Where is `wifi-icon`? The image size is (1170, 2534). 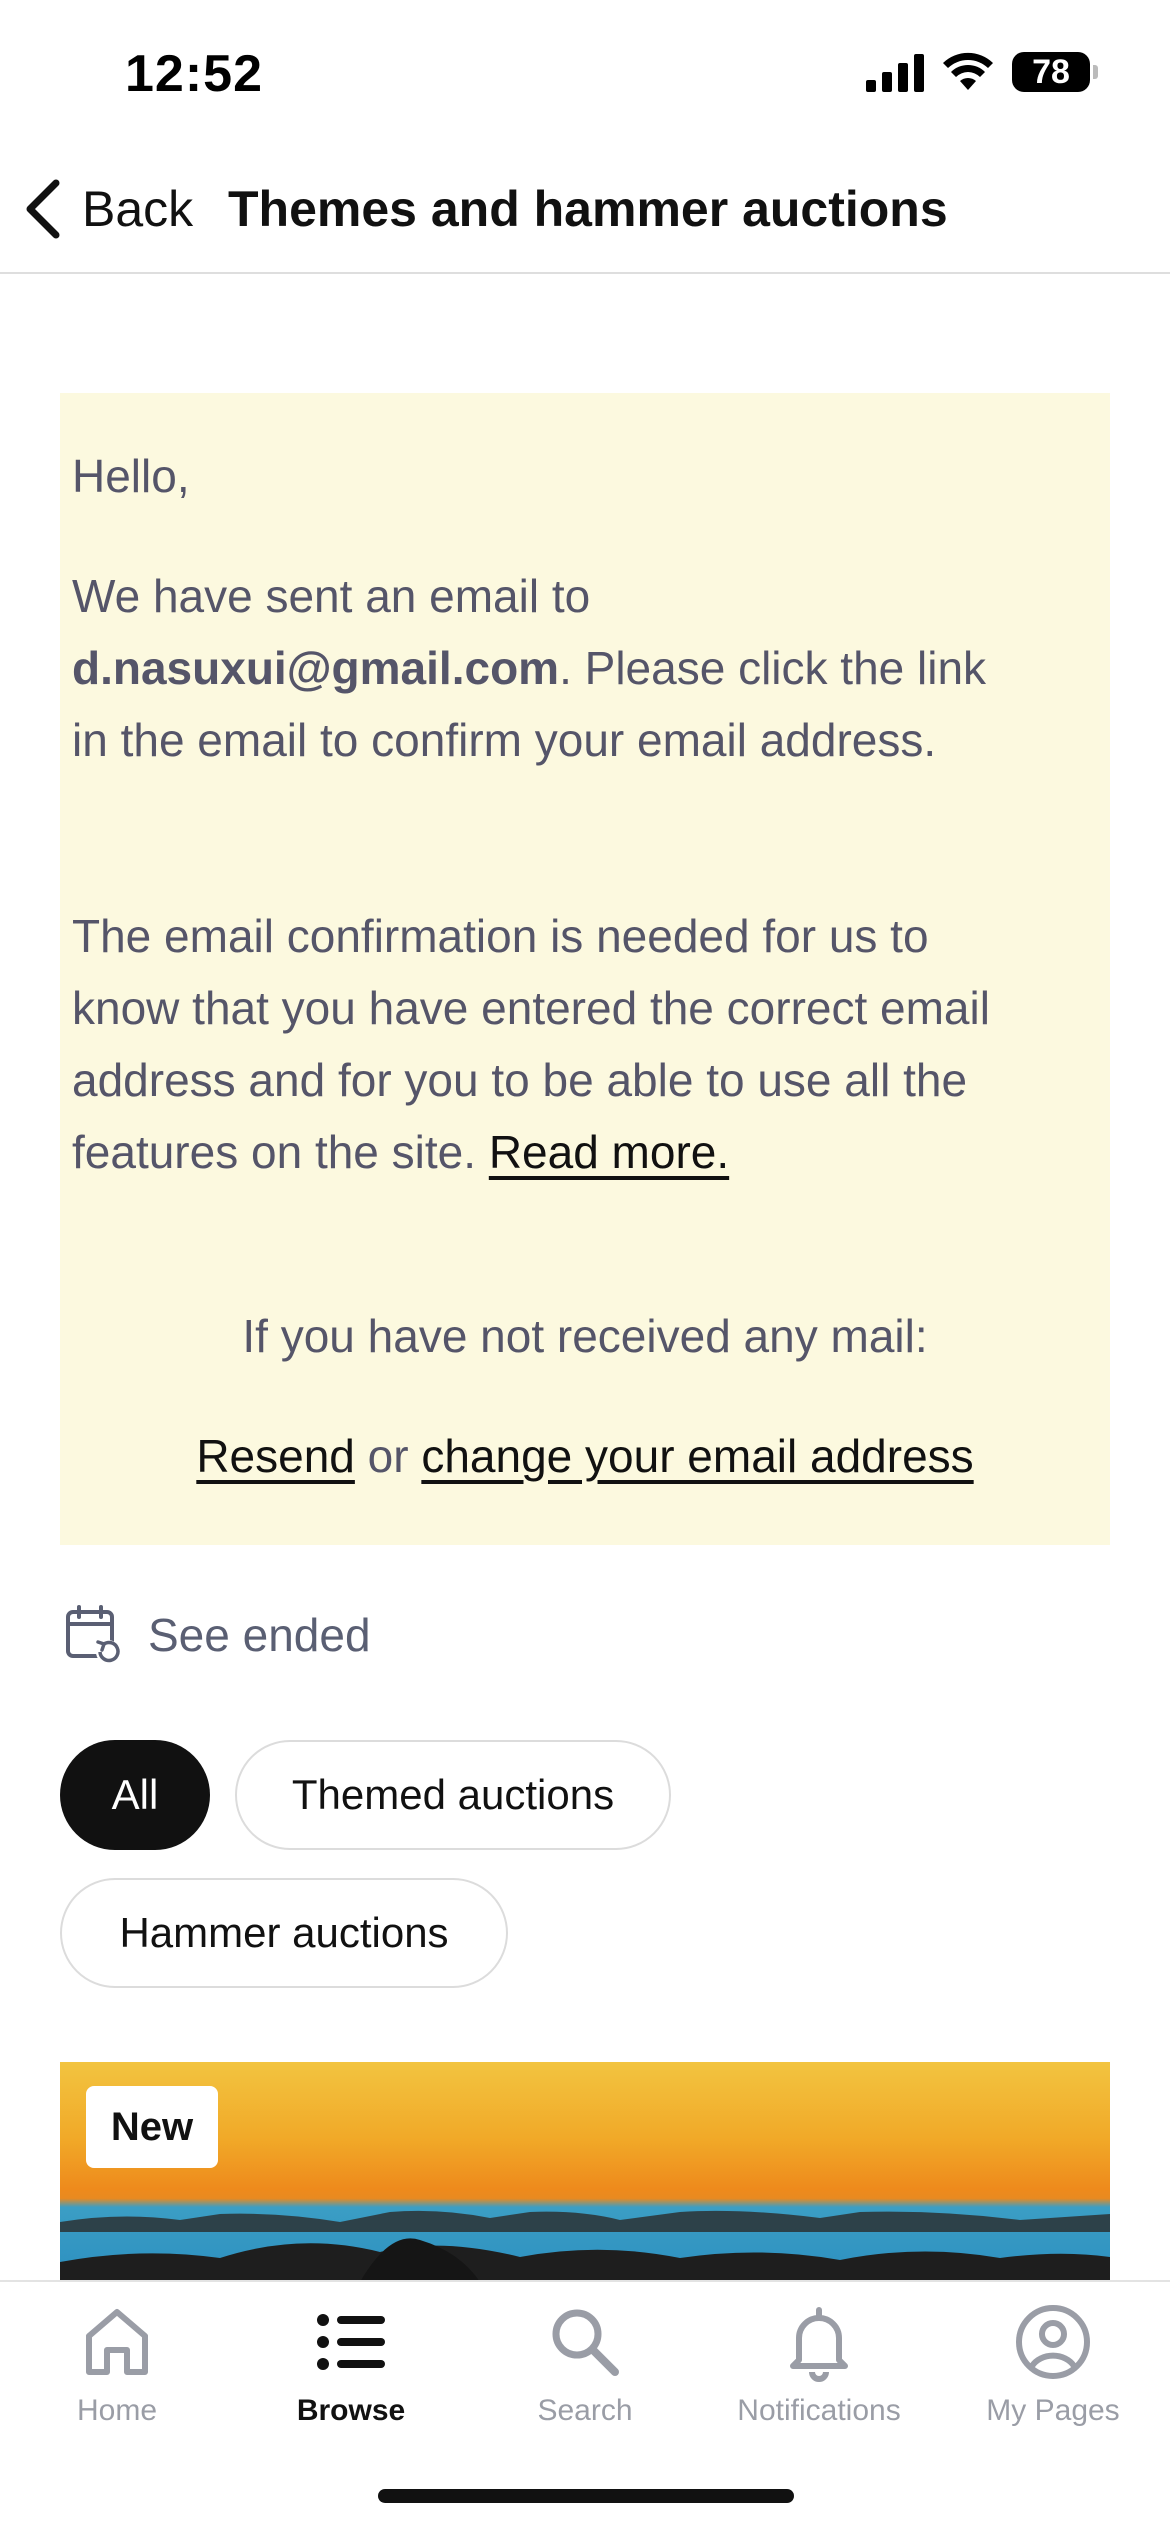
wifi-icon is located at coordinates (968, 71).